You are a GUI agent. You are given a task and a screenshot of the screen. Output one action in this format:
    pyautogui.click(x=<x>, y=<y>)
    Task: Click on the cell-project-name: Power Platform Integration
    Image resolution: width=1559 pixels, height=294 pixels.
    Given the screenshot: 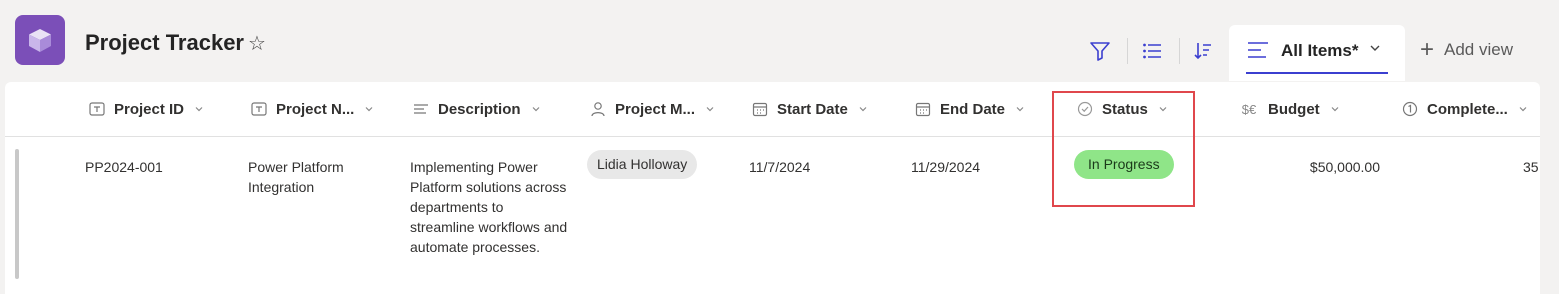 What is the action you would take?
    pyautogui.click(x=313, y=177)
    